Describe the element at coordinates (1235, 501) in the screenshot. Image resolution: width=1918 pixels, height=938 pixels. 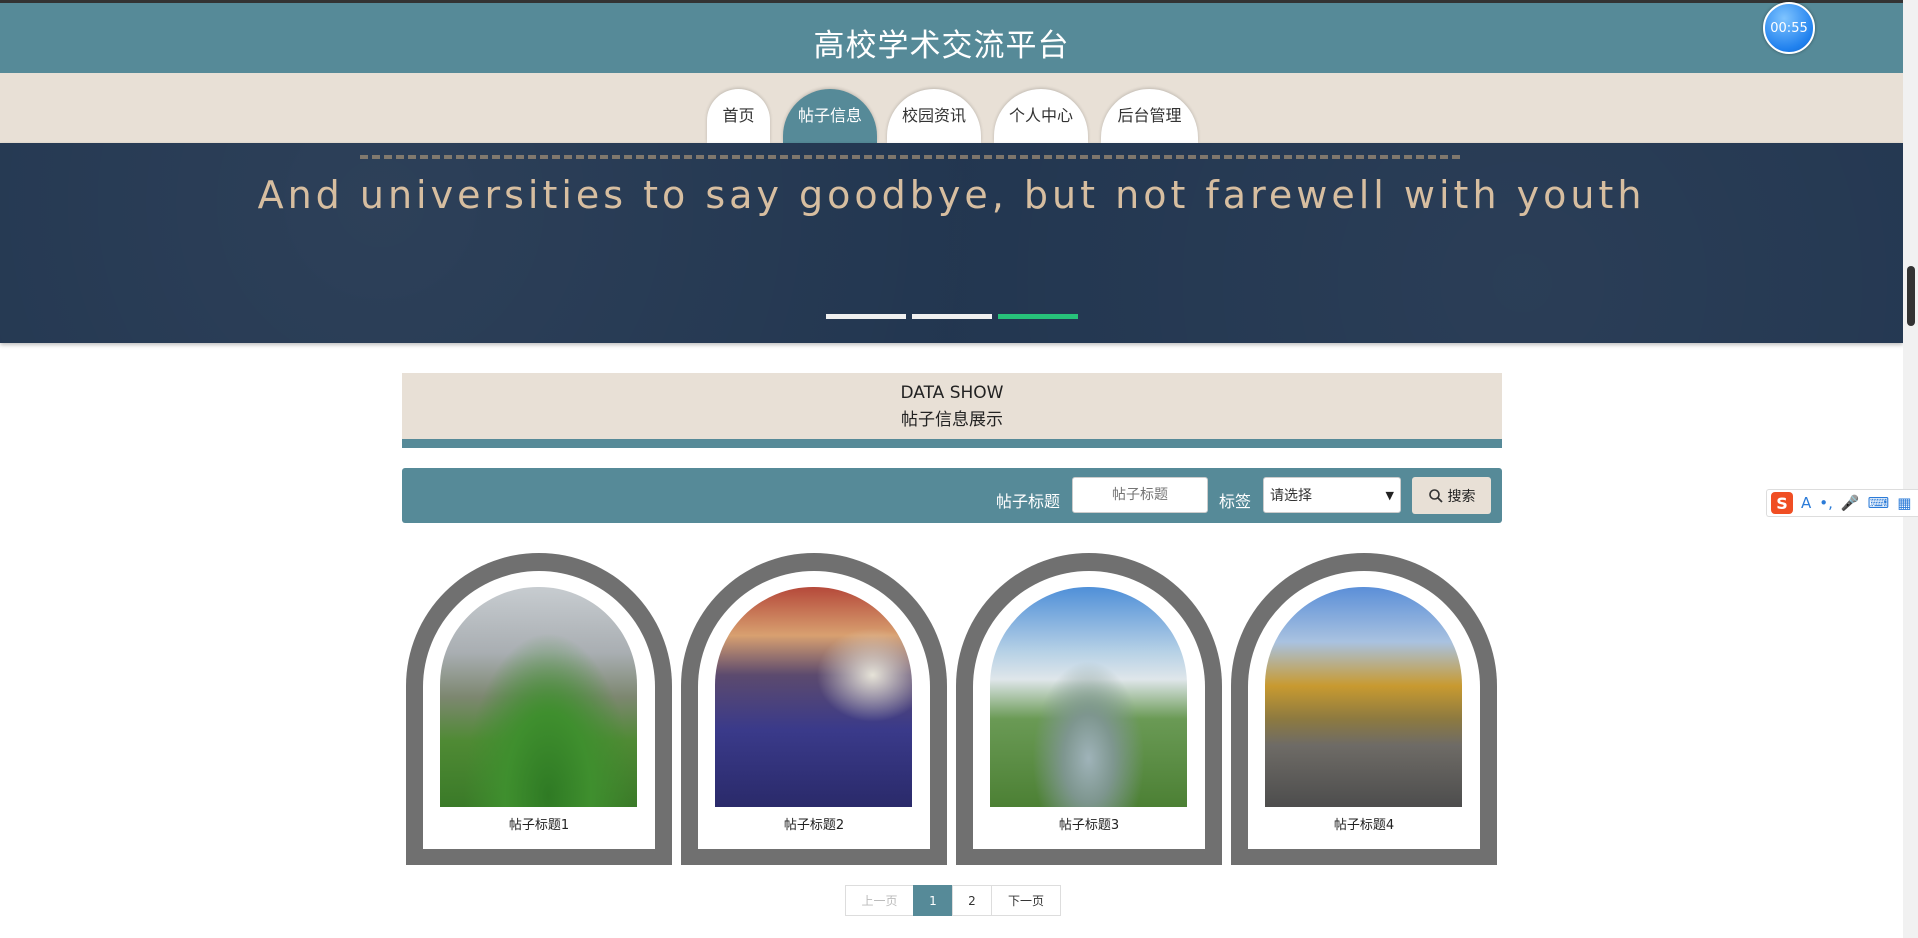
I see `tag-label: 标签` at that location.